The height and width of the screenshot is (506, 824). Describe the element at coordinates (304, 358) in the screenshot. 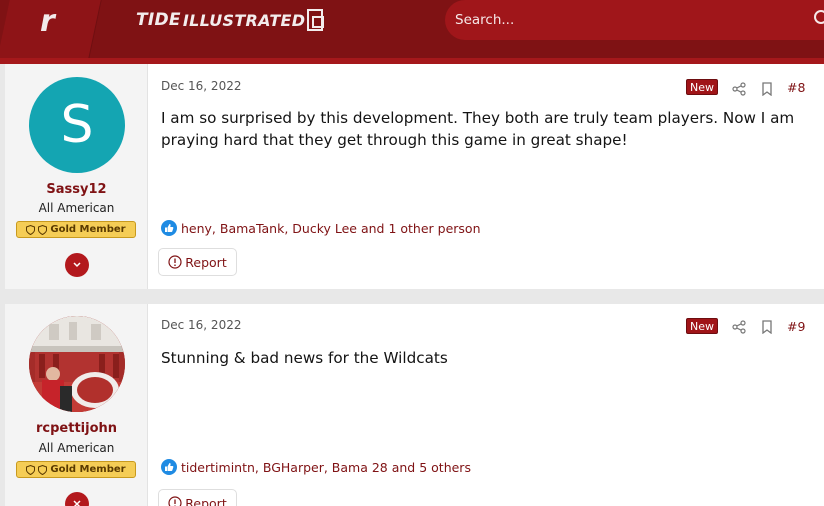

I see `post-body: Stunning & bad news for the Wildcats` at that location.